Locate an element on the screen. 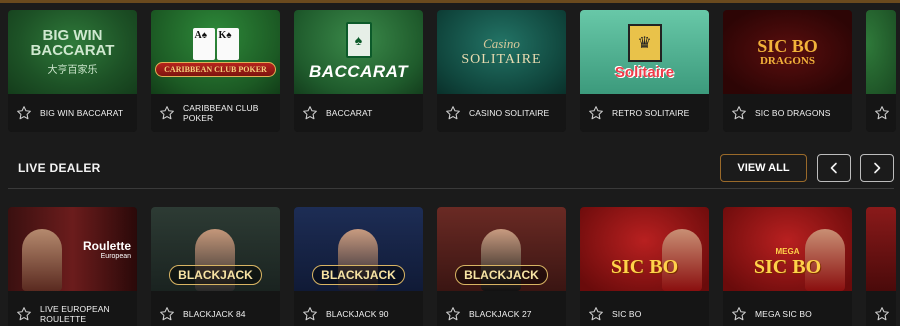  game-thumbnail: A♠ K♠ CARIBBEAN CLUB POKER is located at coordinates (215, 52).